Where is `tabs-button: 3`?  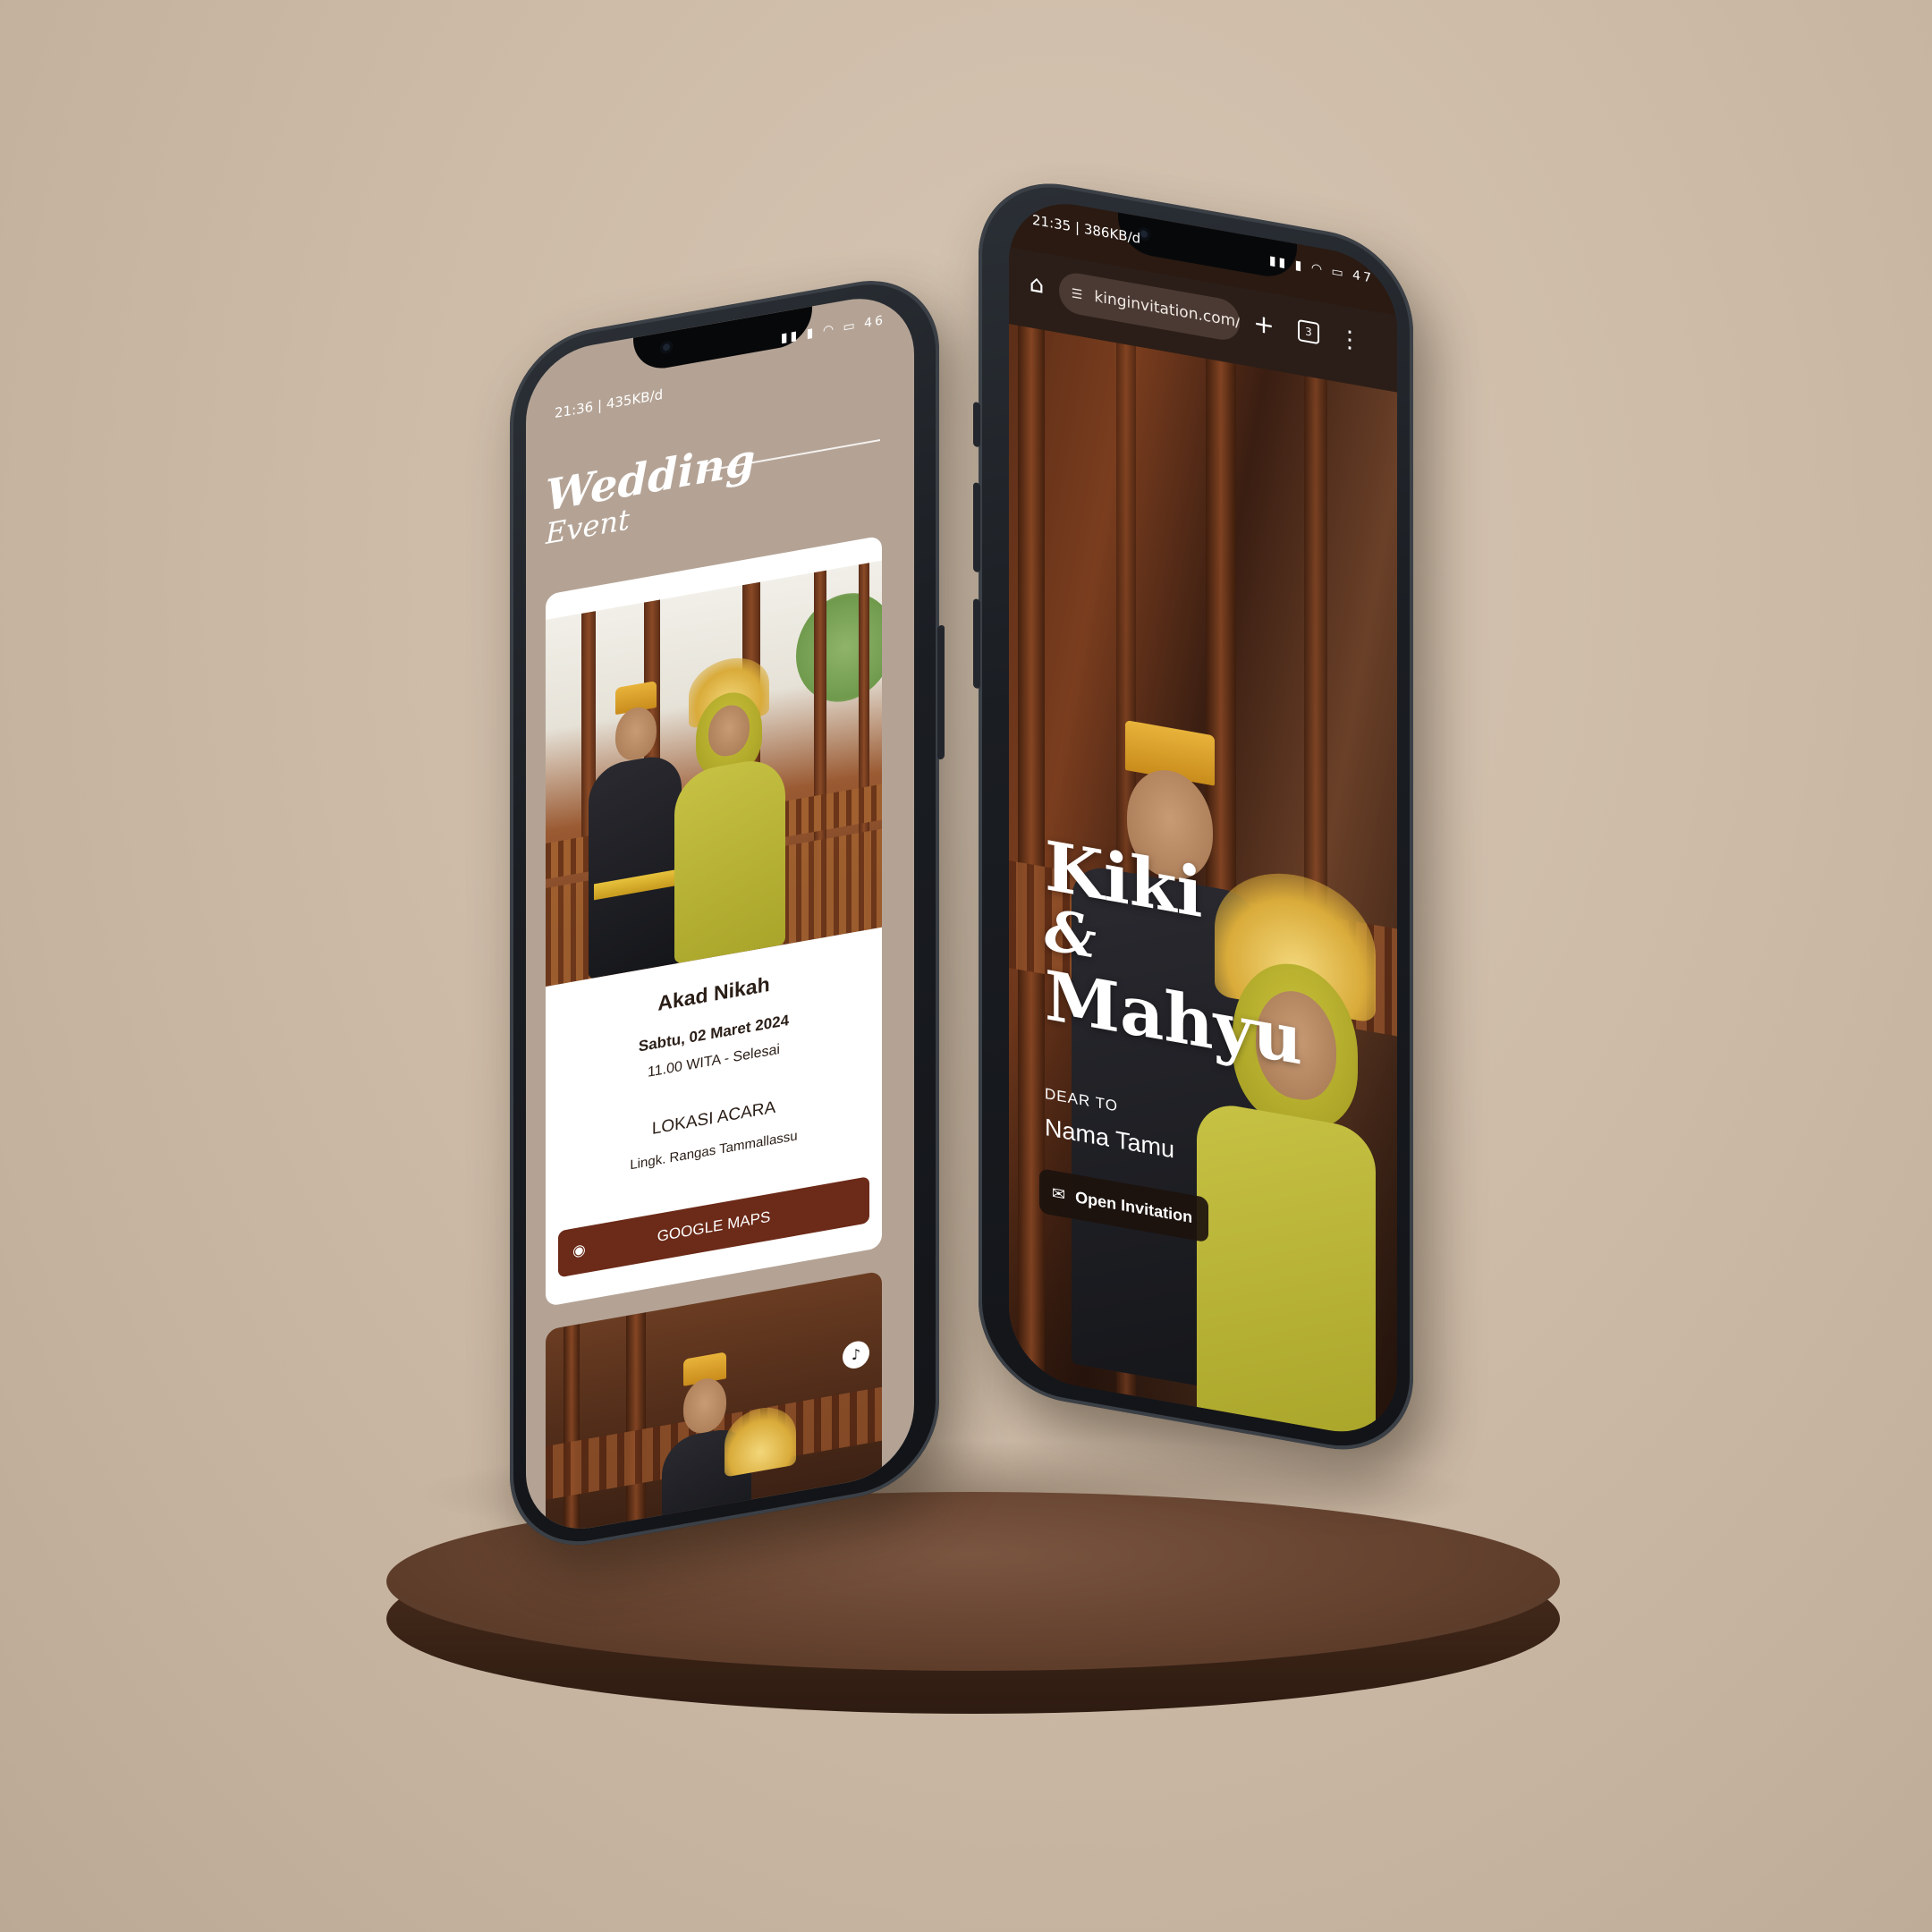 tabs-button: 3 is located at coordinates (1308, 332).